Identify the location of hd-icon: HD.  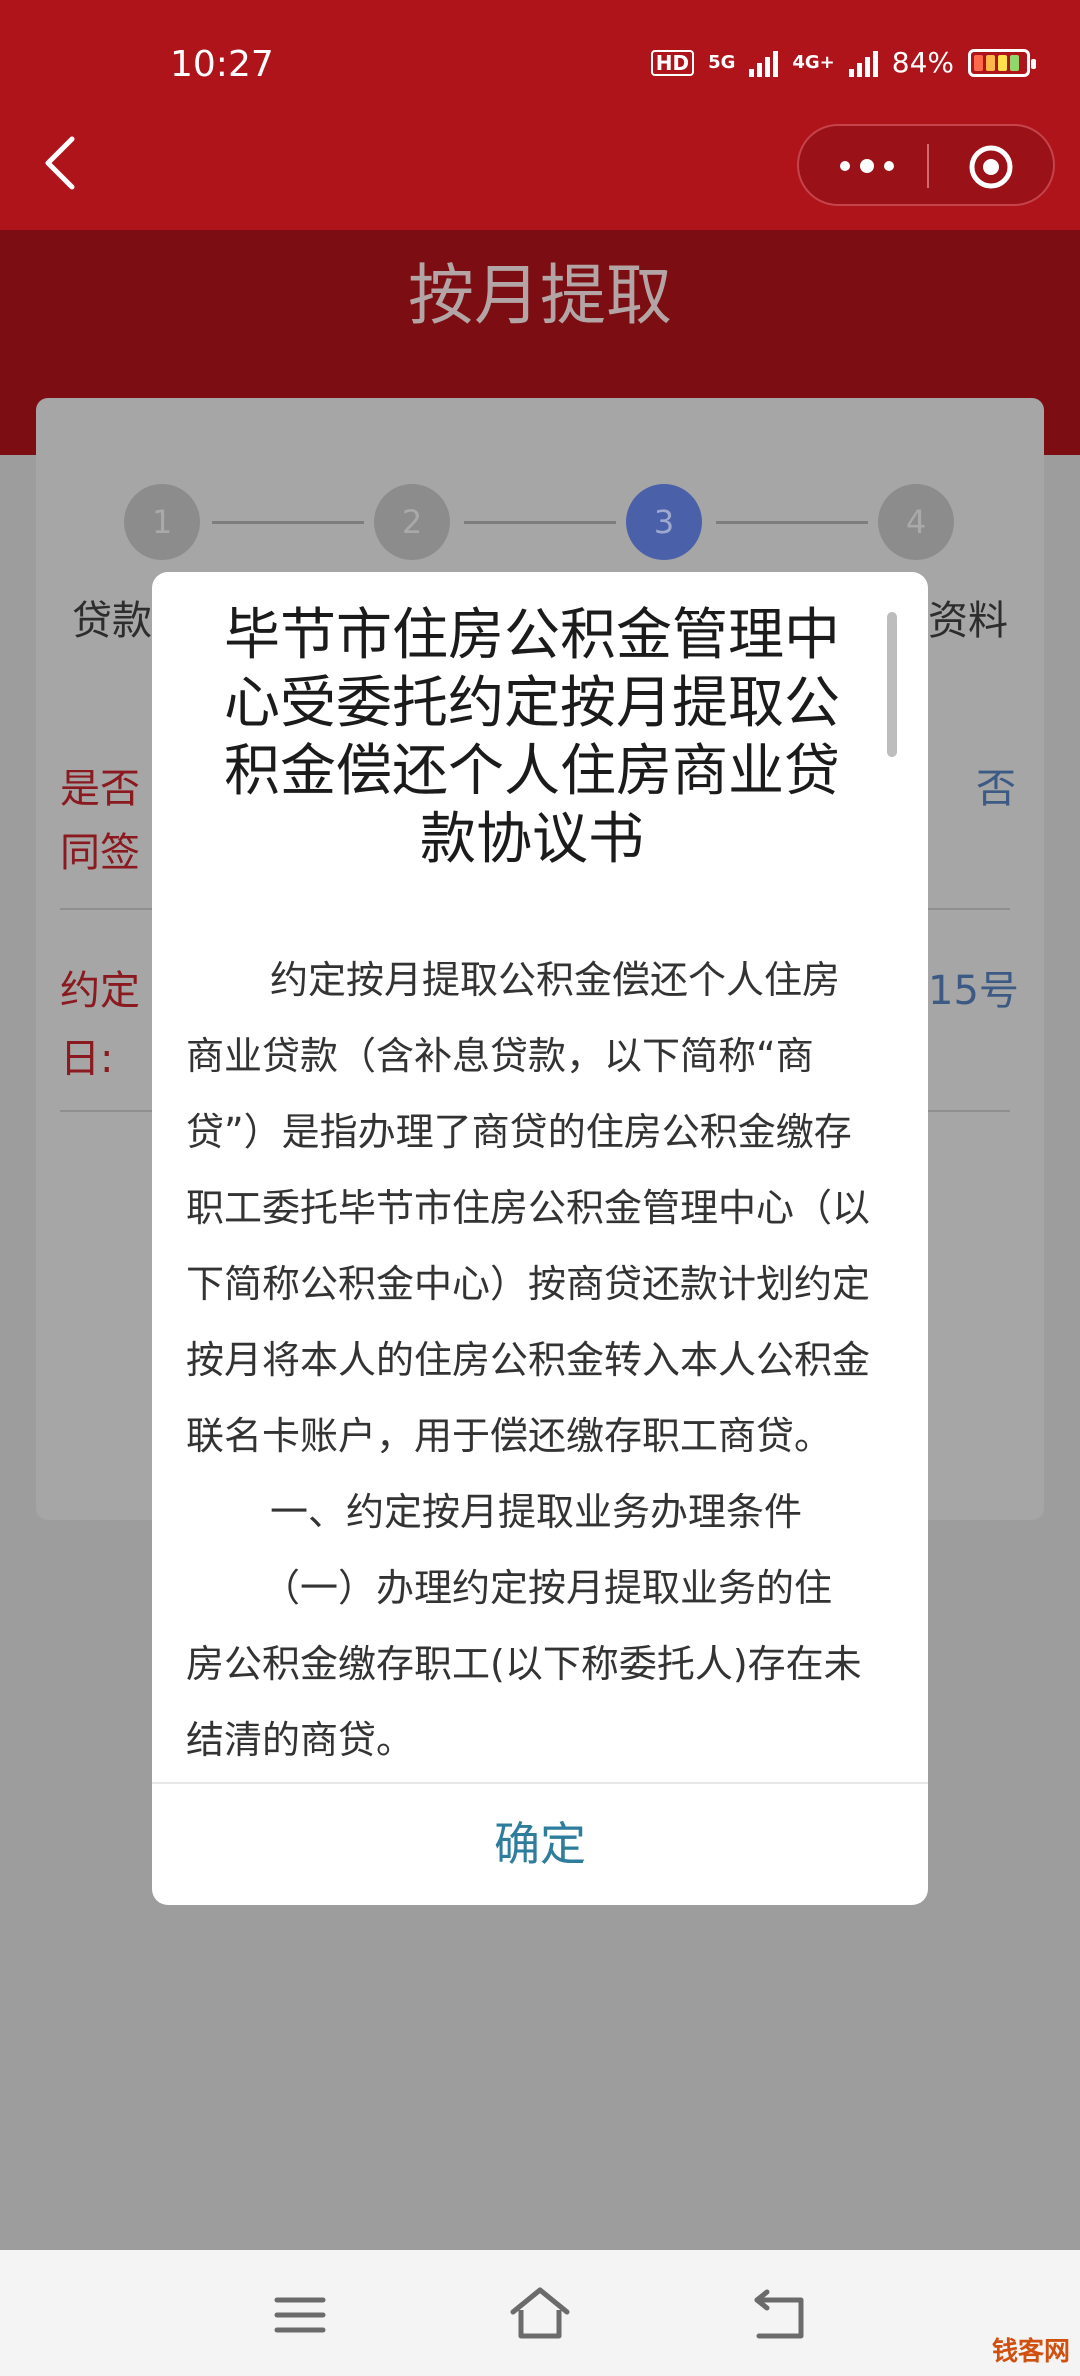
(672, 62).